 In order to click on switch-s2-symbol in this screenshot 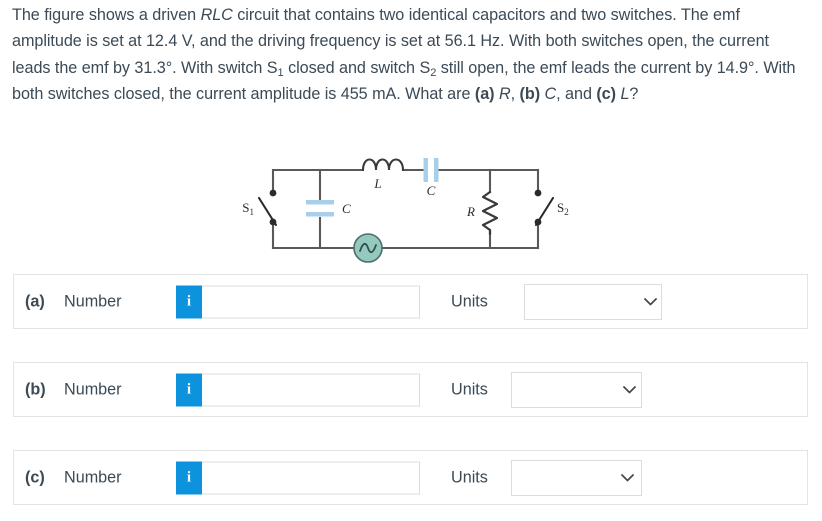, I will do `click(544, 208)`.